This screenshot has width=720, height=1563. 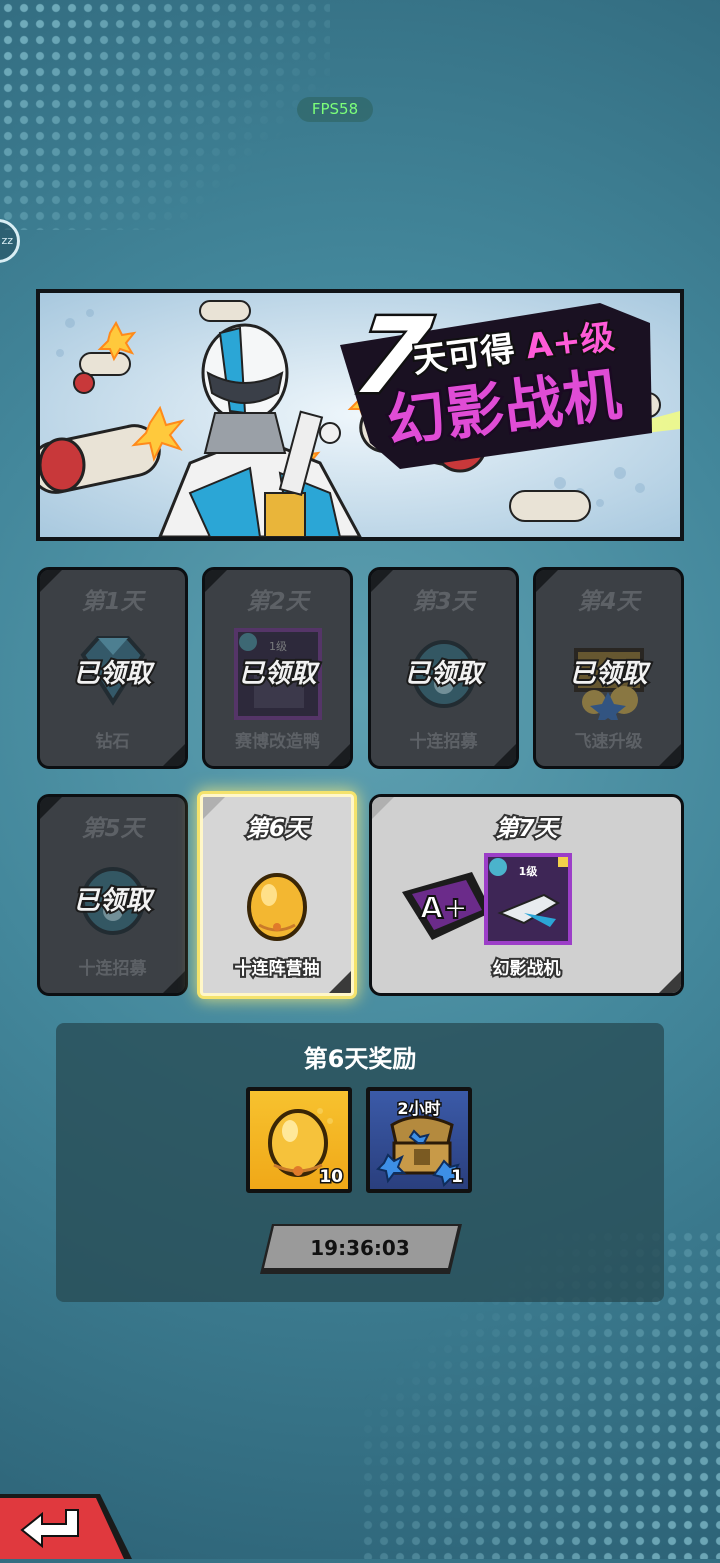 What do you see at coordinates (277, 829) in the screenshot?
I see `day-label: 第6天` at bounding box center [277, 829].